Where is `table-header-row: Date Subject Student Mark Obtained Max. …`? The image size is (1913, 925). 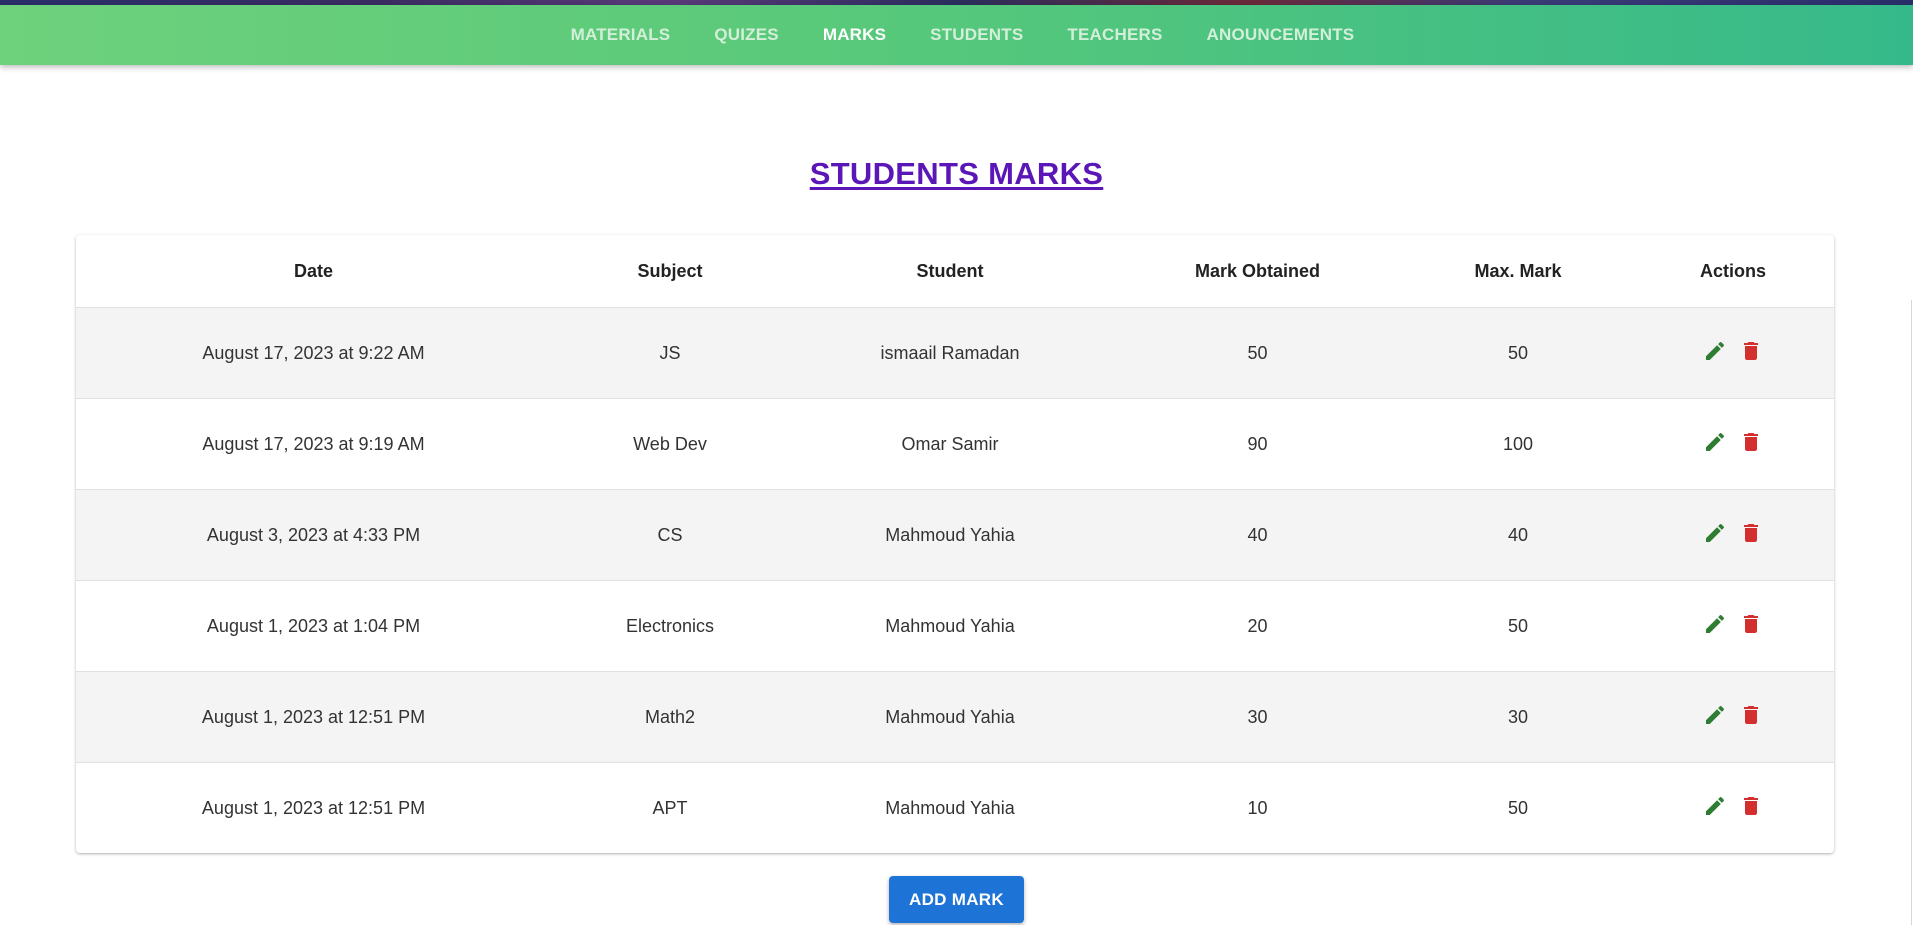 table-header-row: Date Subject Student Mark Obtained Max. … is located at coordinates (955, 271).